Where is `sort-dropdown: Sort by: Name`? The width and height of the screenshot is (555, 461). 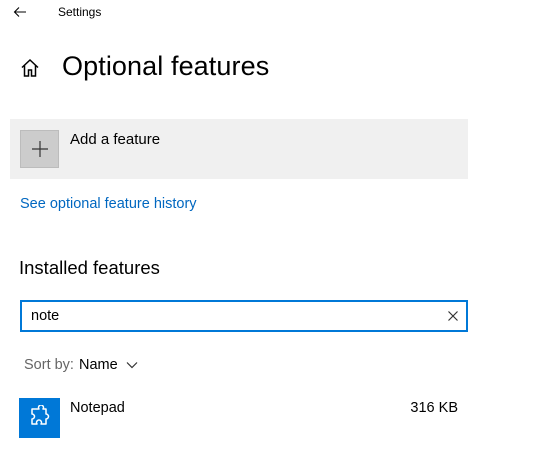 sort-dropdown: Sort by: Name is located at coordinates (81, 365).